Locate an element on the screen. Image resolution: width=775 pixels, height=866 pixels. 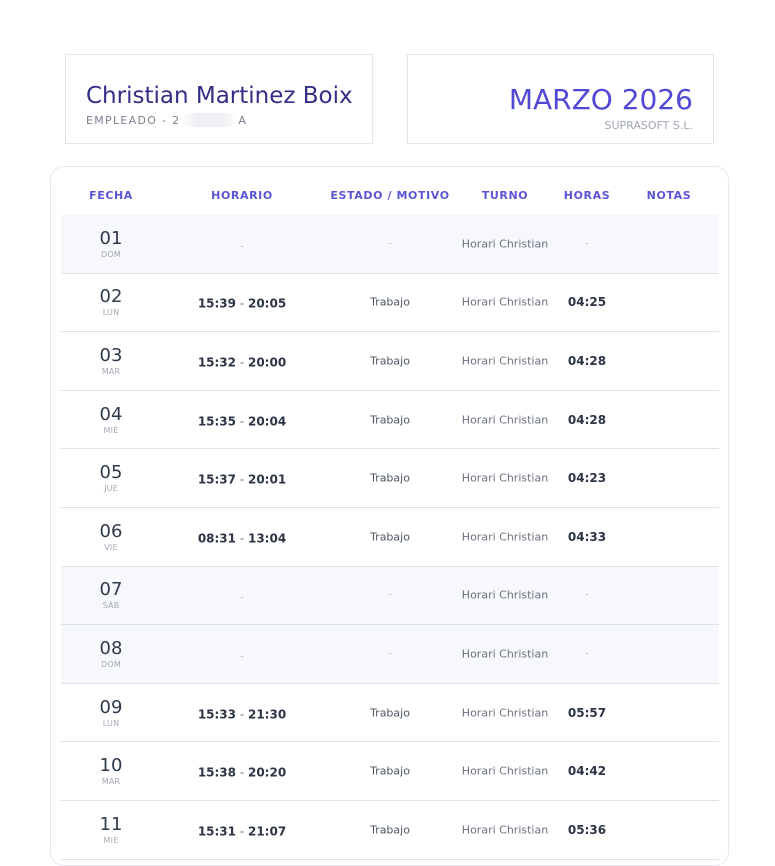
date-cell: 03 MAR is located at coordinates (111, 360).